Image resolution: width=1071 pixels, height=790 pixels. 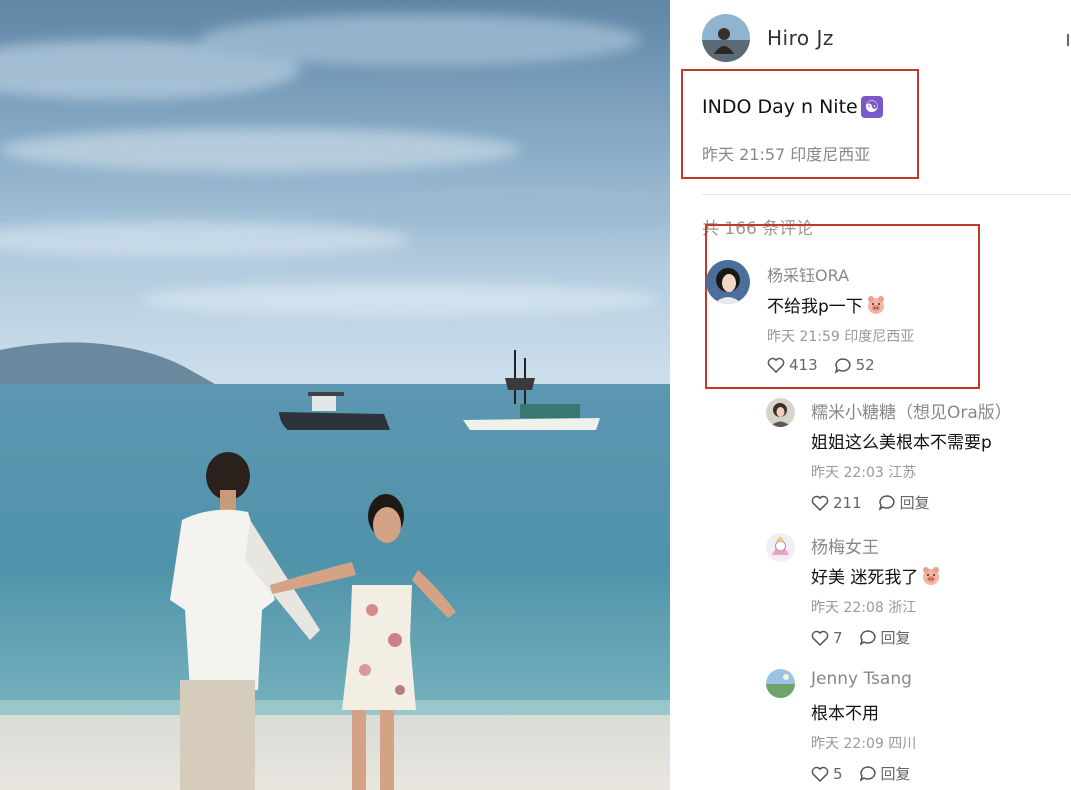 I want to click on yin-yang-icon, so click(x=871, y=107).